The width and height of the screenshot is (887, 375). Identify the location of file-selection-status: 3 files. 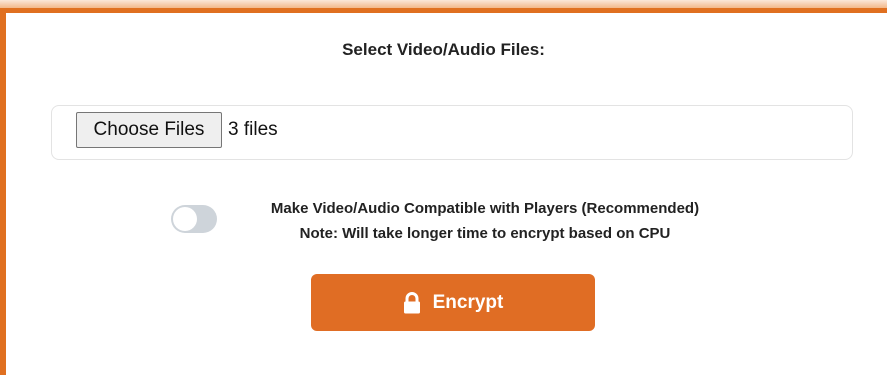
(253, 129).